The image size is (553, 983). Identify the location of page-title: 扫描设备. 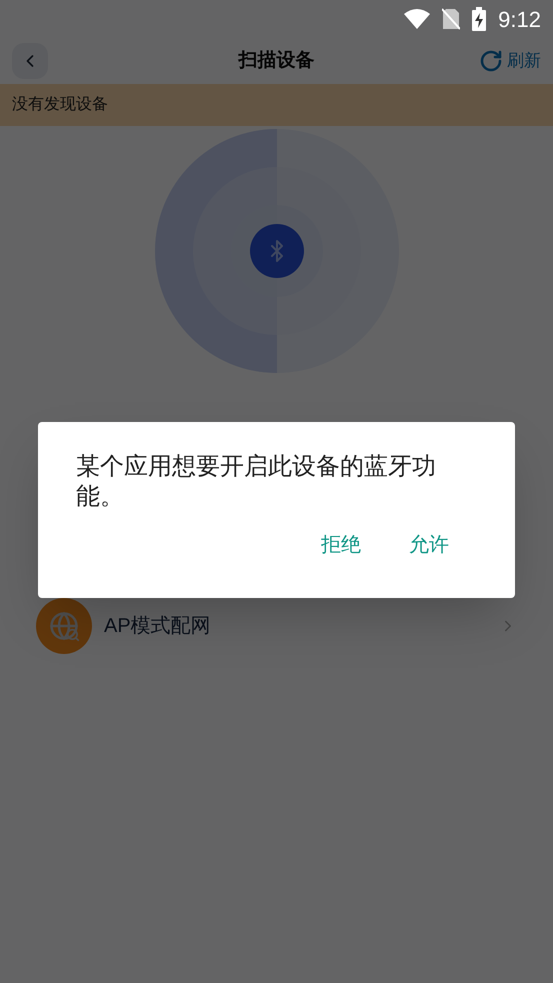
(276, 60).